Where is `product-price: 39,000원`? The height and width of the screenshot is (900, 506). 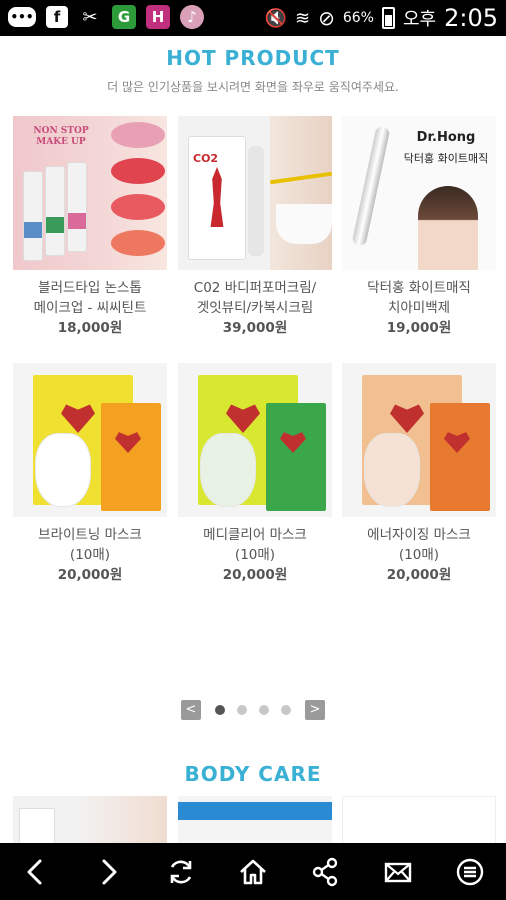 product-price: 39,000원 is located at coordinates (255, 328).